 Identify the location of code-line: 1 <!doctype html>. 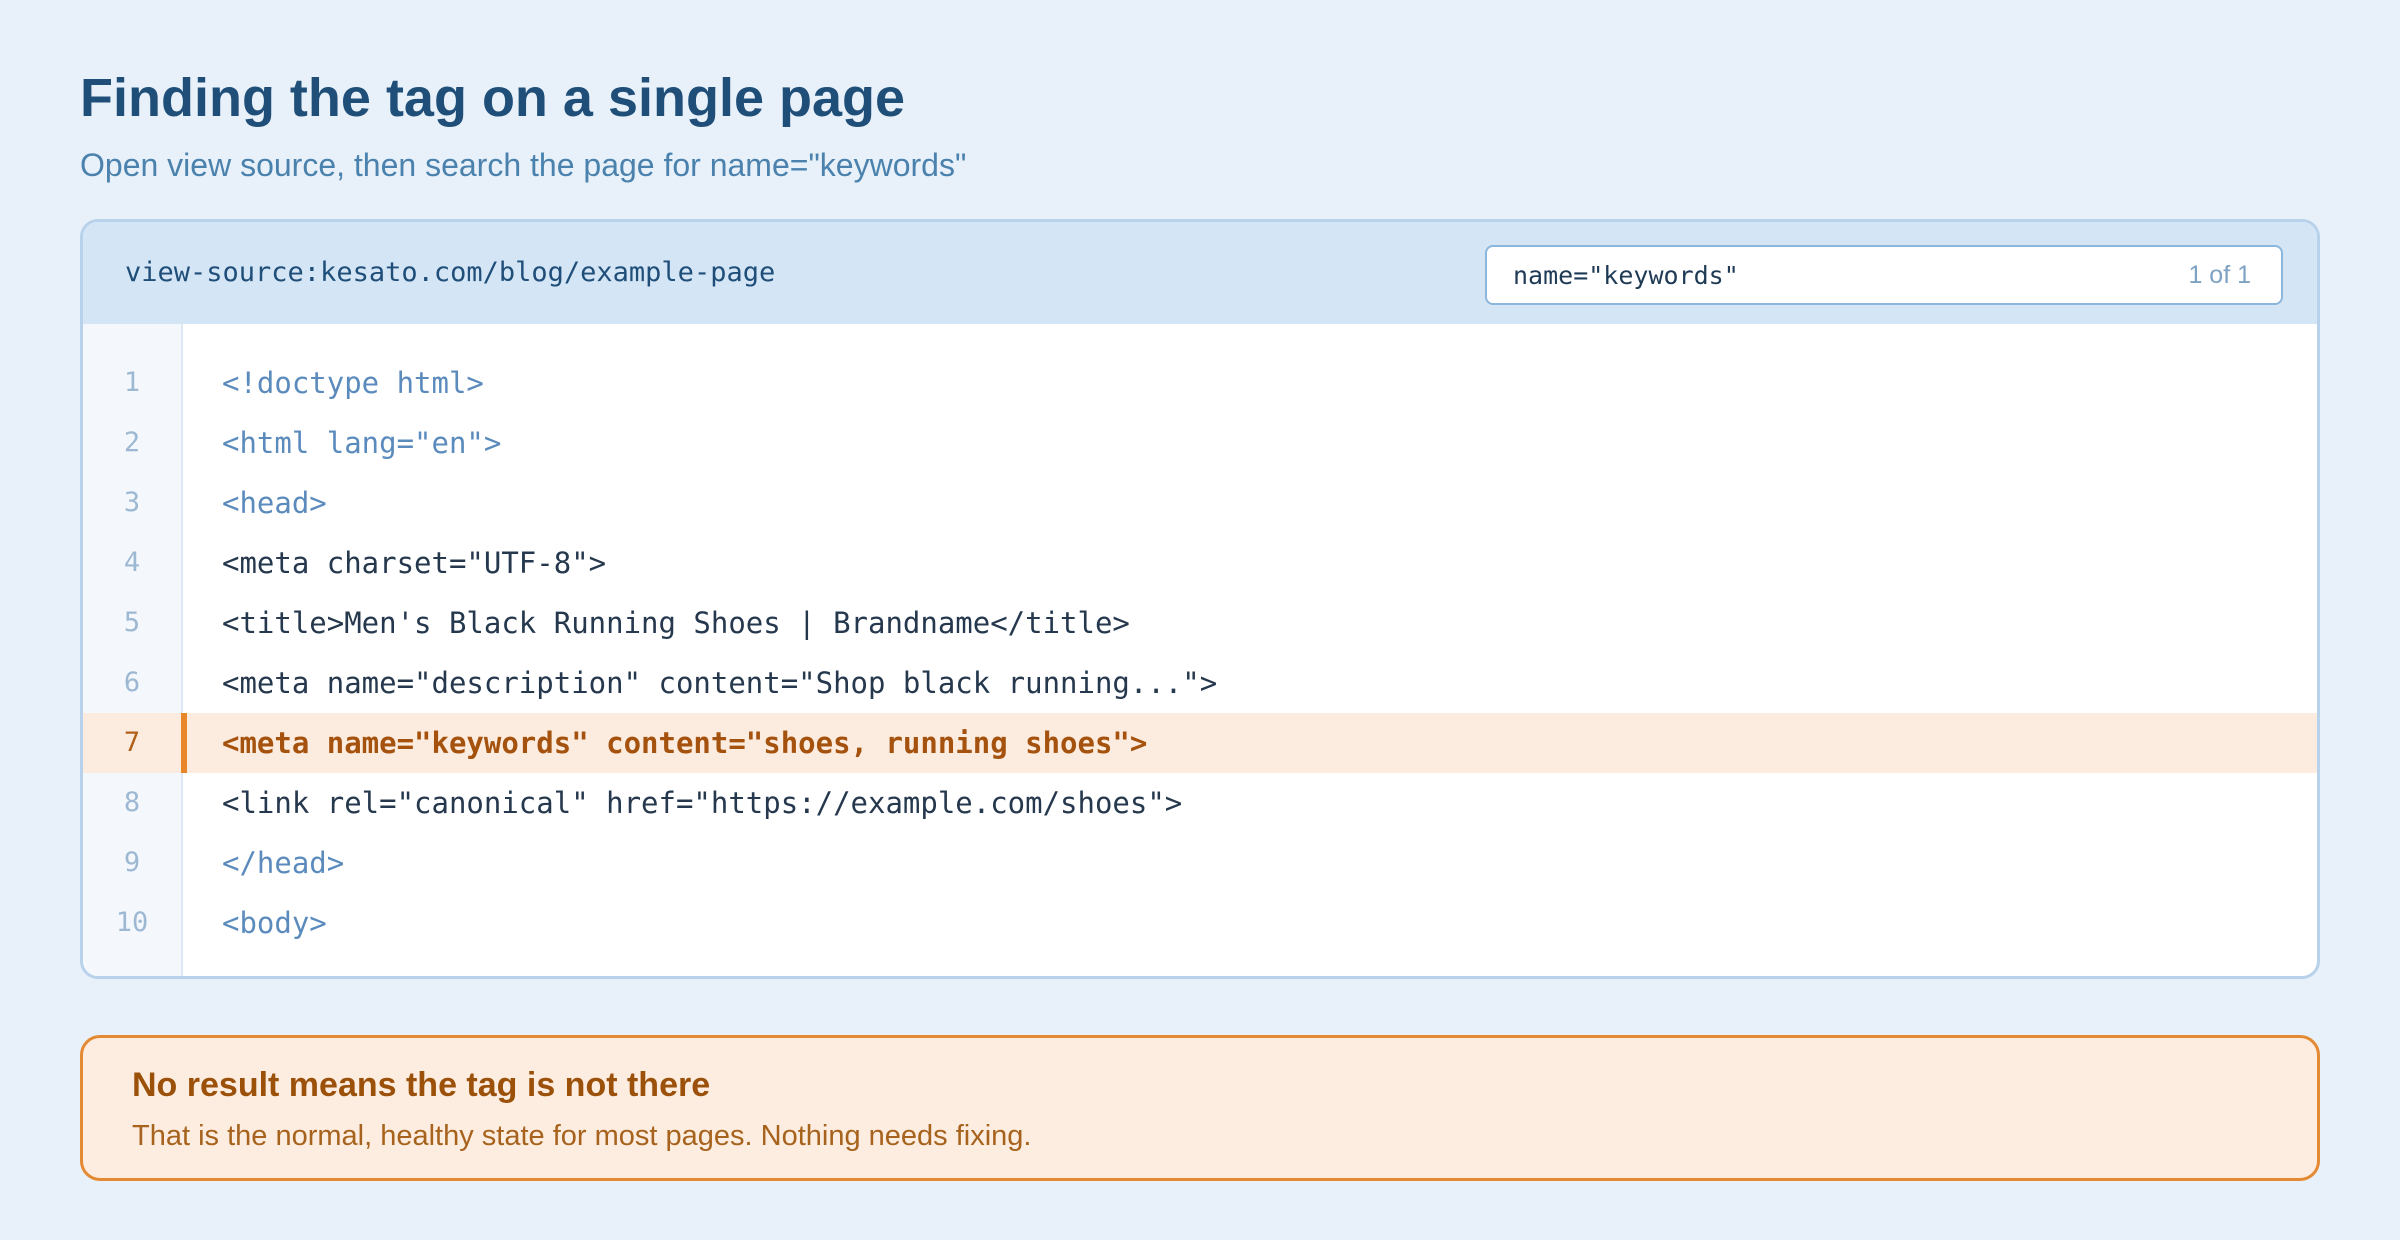
(1200, 383).